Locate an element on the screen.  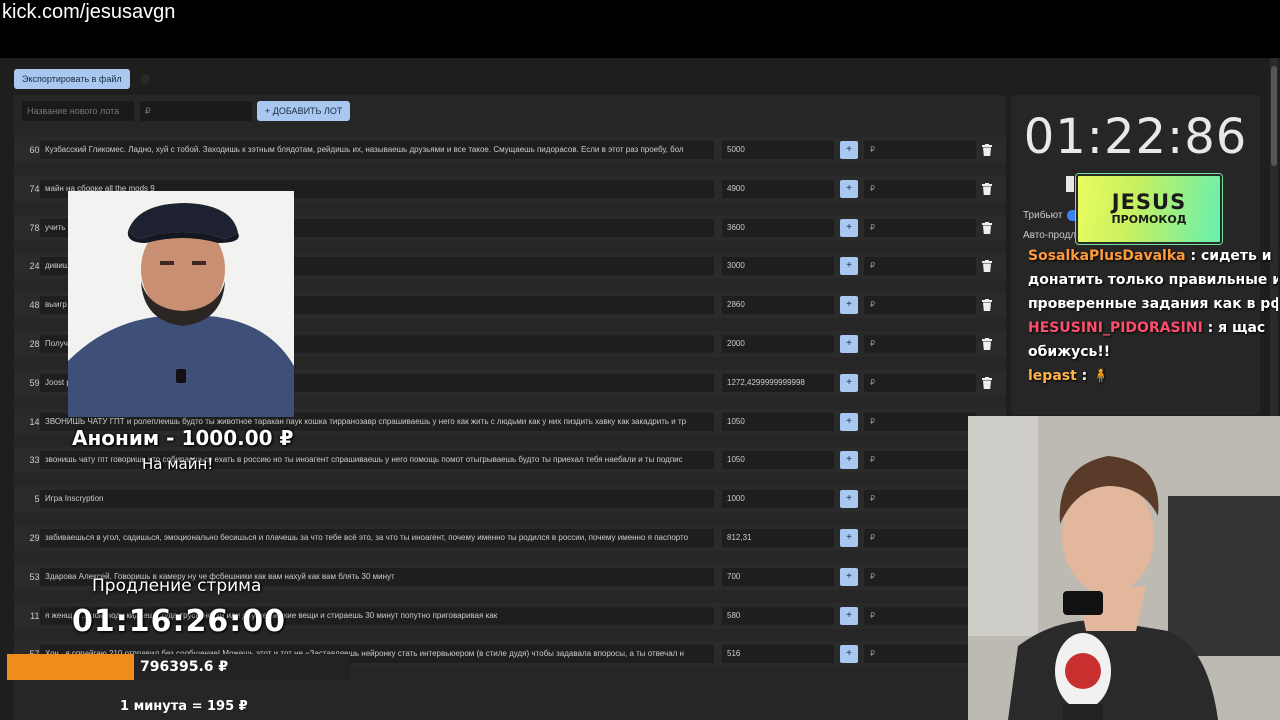
chat-message: SosalkaPlusDavalka : сидеть и is located at coordinates (1153, 256).